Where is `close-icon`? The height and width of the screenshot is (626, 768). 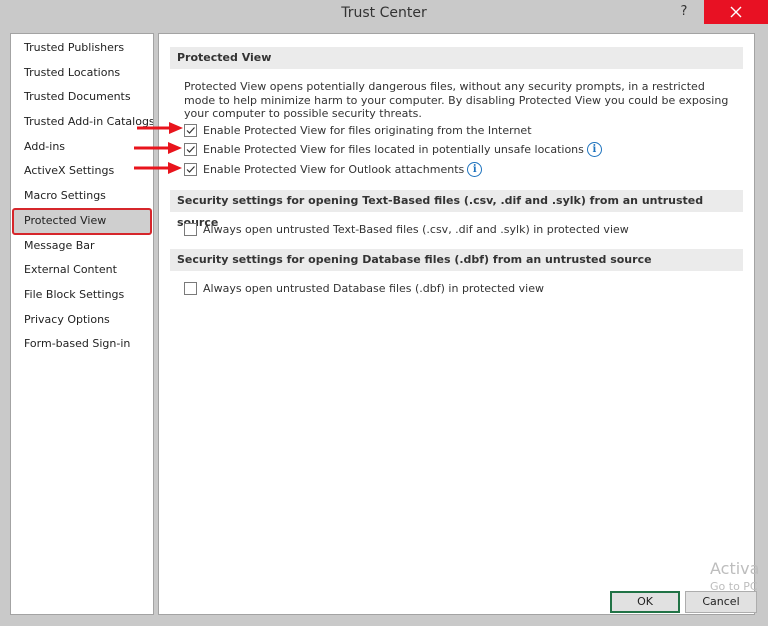 close-icon is located at coordinates (736, 12).